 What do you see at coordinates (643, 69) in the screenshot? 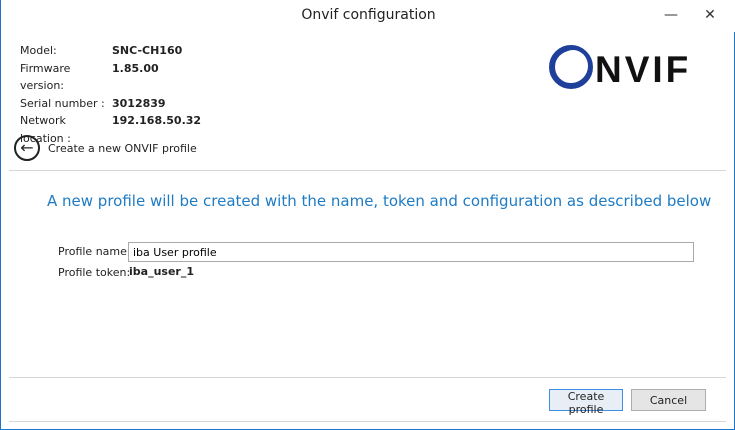
I see `svg-text: NVIF` at bounding box center [643, 69].